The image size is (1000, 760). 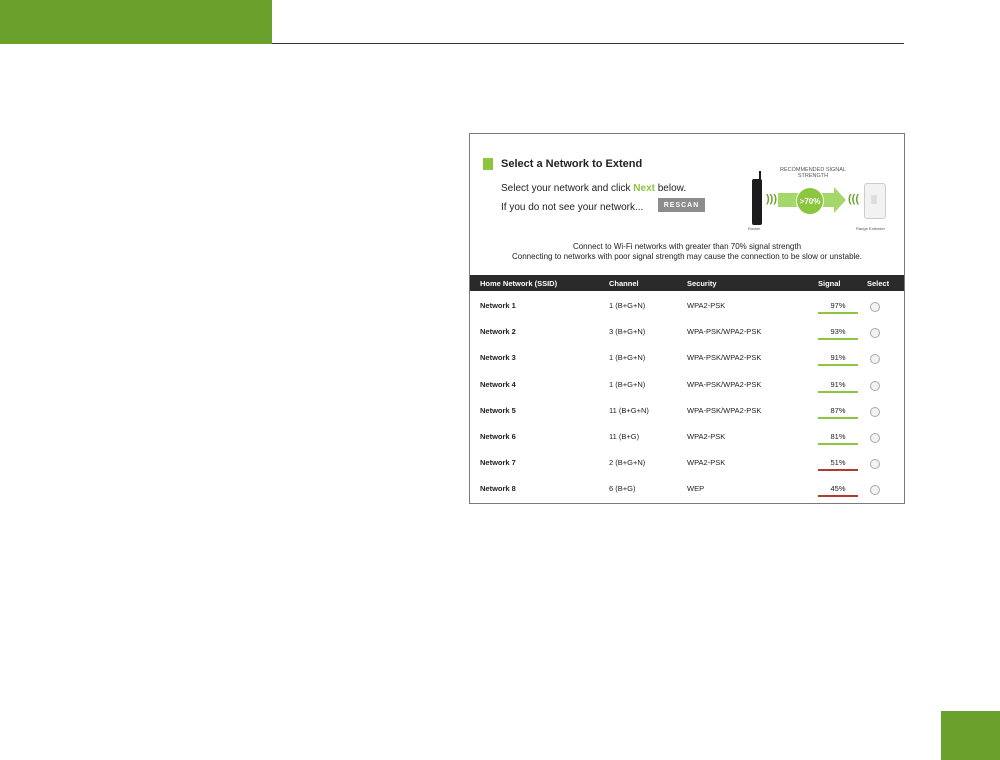 I want to click on table-row: Network 2 3 (B+G+N) WPA-PSK/WPA2-PSK 93%, so click(x=687, y=332).